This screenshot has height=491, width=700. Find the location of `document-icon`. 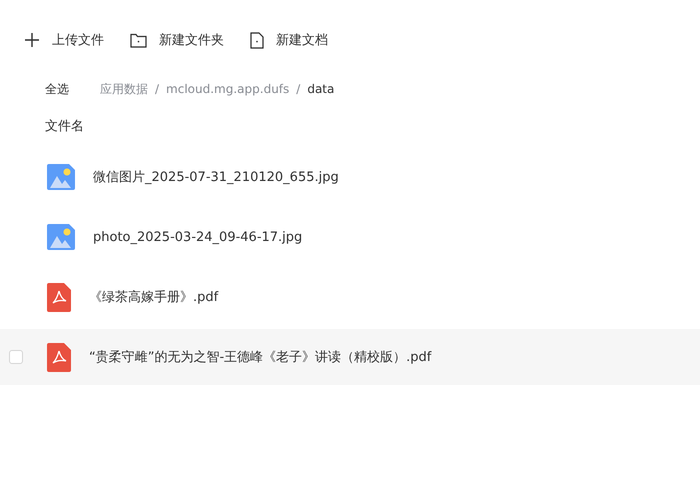

document-icon is located at coordinates (257, 40).